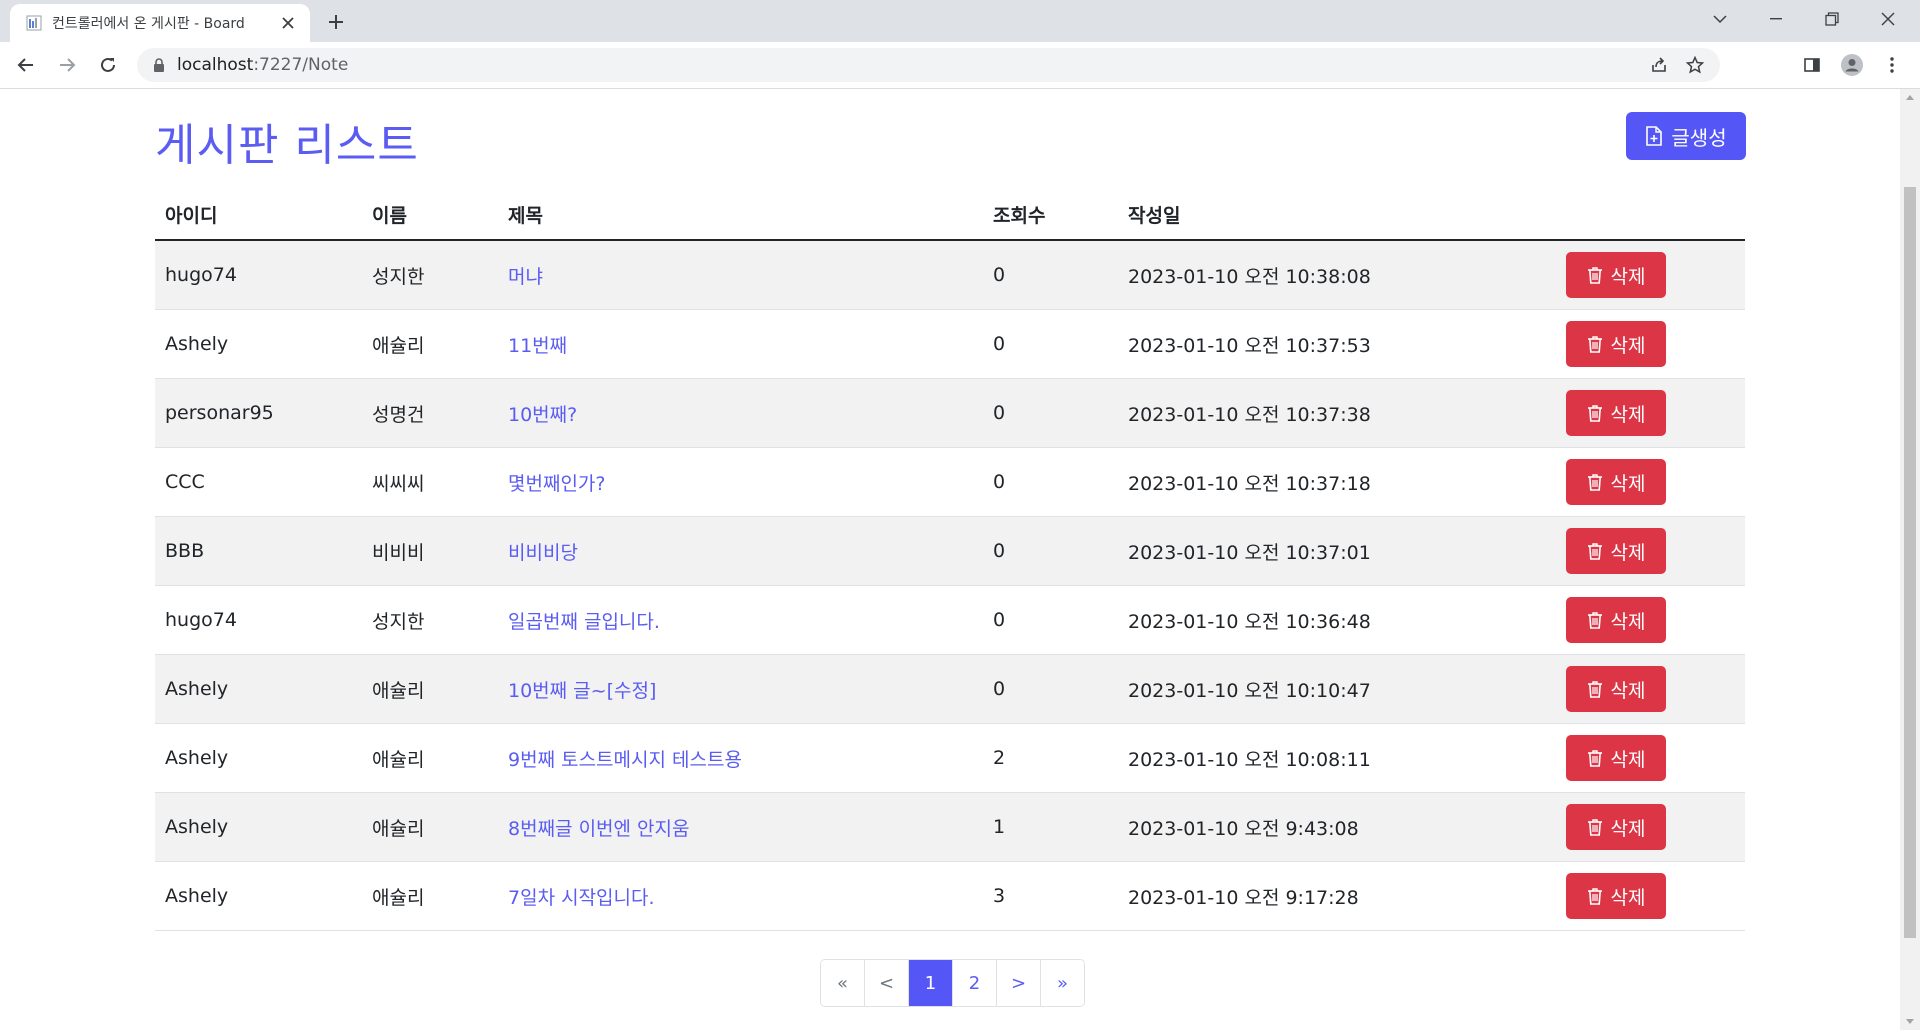  Describe the element at coordinates (67, 65) in the screenshot. I see `forward-arrow-icon` at that location.